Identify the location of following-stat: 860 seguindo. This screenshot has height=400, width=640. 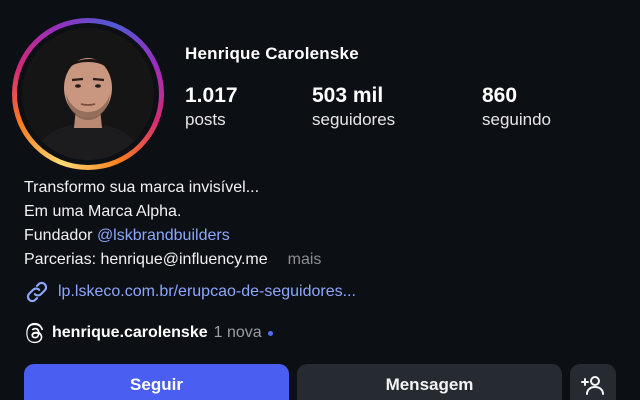
(516, 108).